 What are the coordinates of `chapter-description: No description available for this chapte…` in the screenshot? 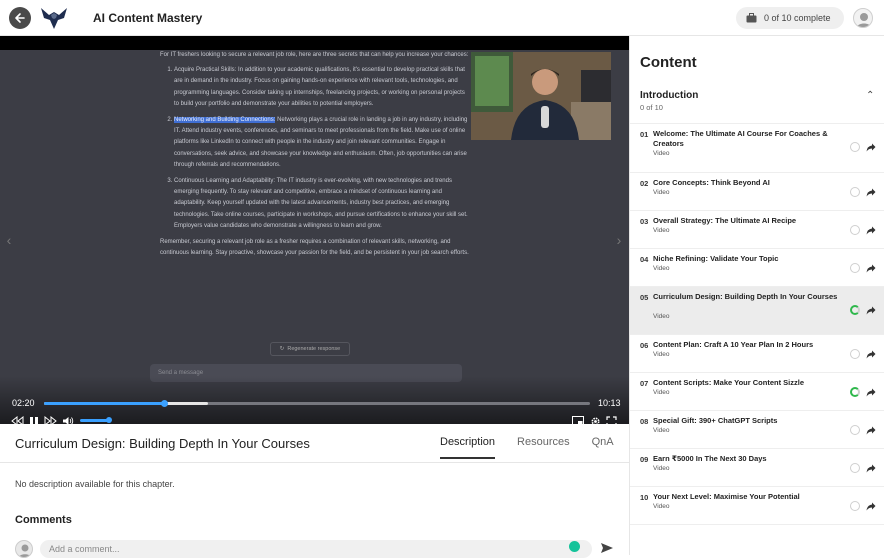 It's located at (95, 484).